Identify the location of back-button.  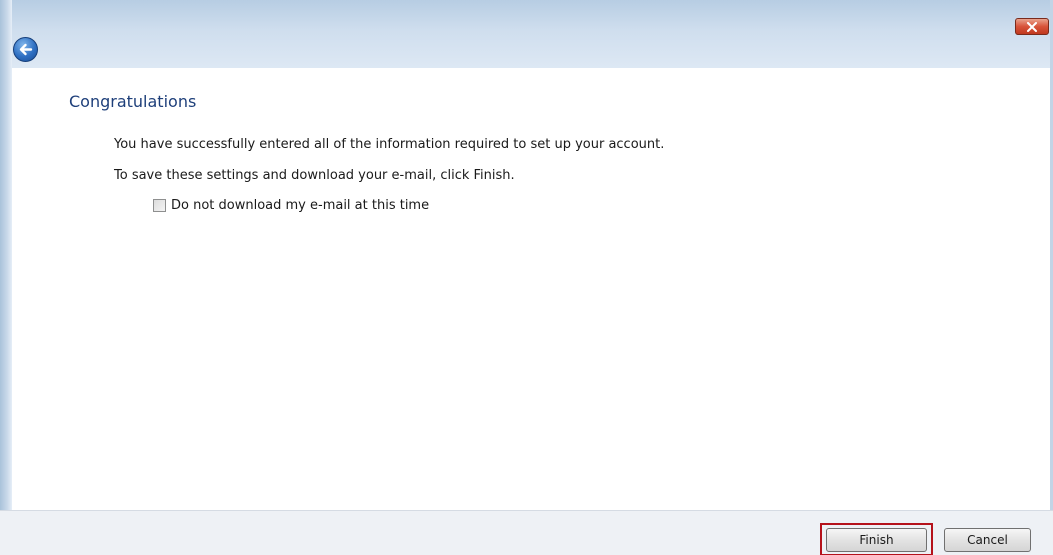
(25, 49).